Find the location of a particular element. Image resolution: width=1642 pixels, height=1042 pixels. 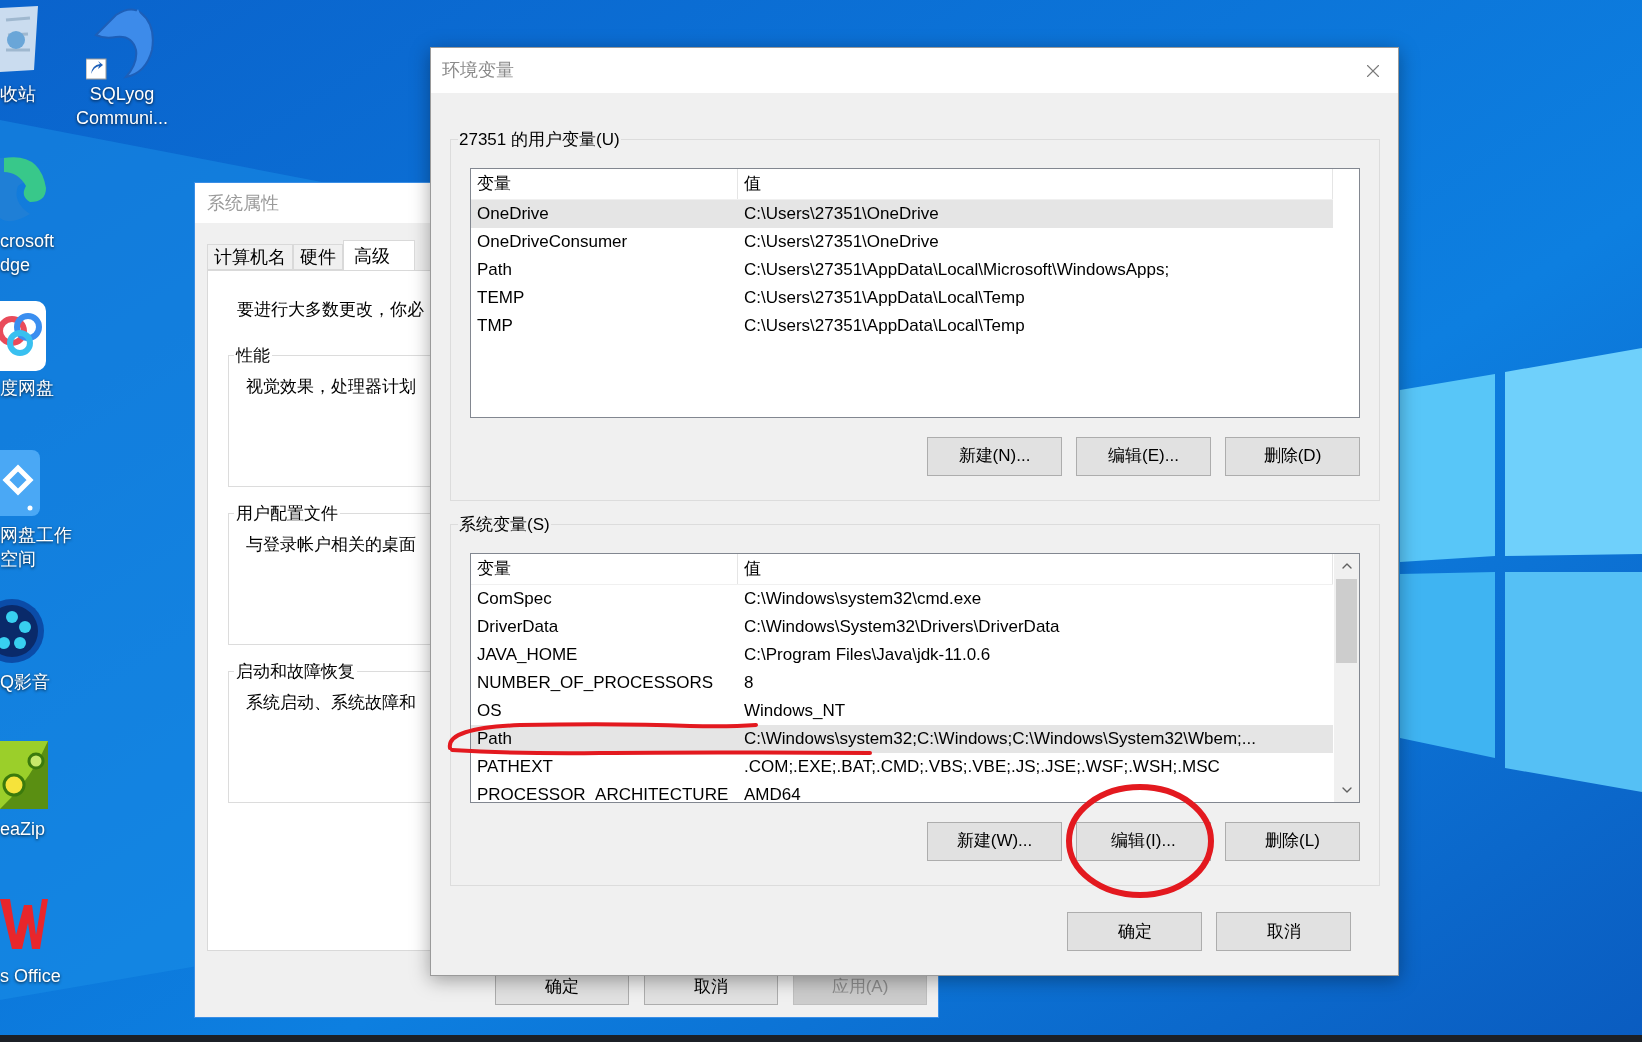

table-cell-text: Windows_NT is located at coordinates (794, 710).